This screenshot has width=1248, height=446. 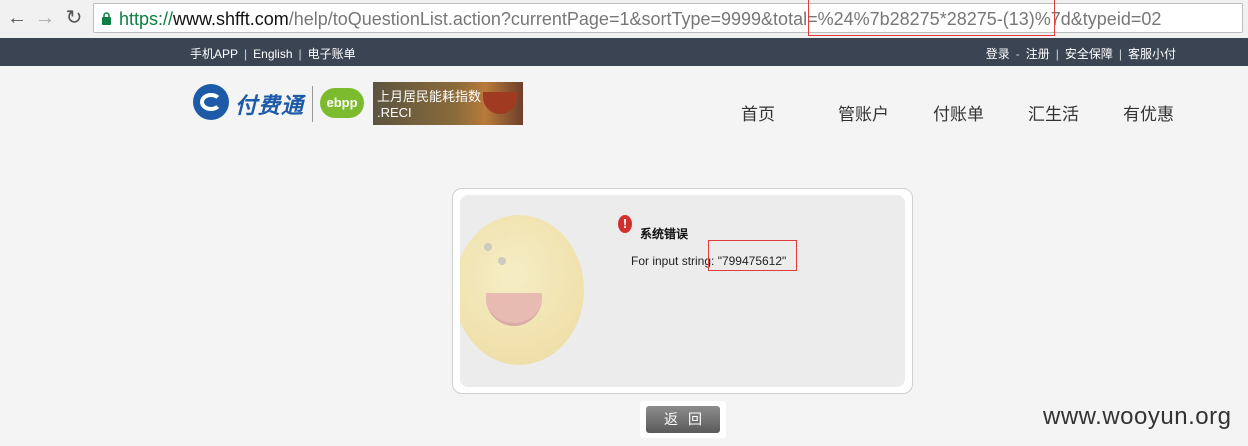 I want to click on logo-text: 付费通, so click(x=270, y=105).